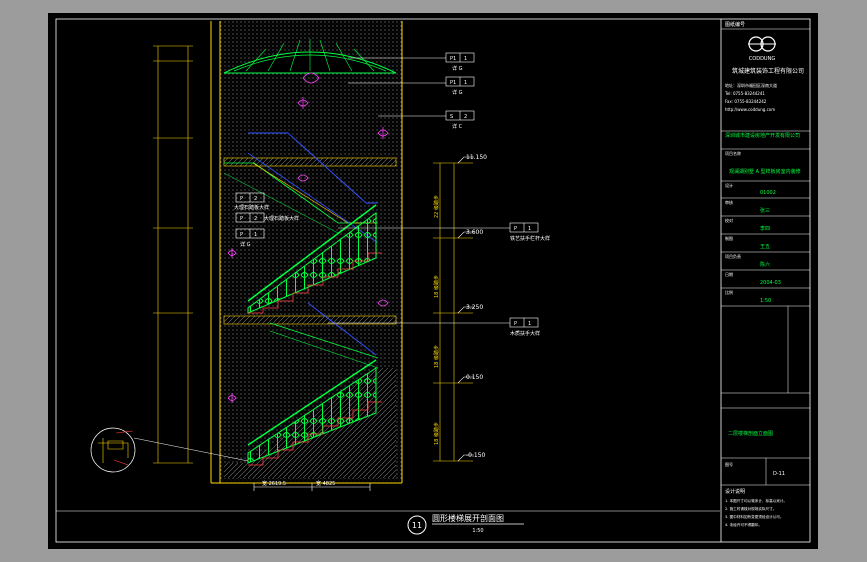  Describe the element at coordinates (465, 524) in the screenshot. I see `drawing-title-block: 11 圆形楼梯展开剖面图 1:50` at that location.